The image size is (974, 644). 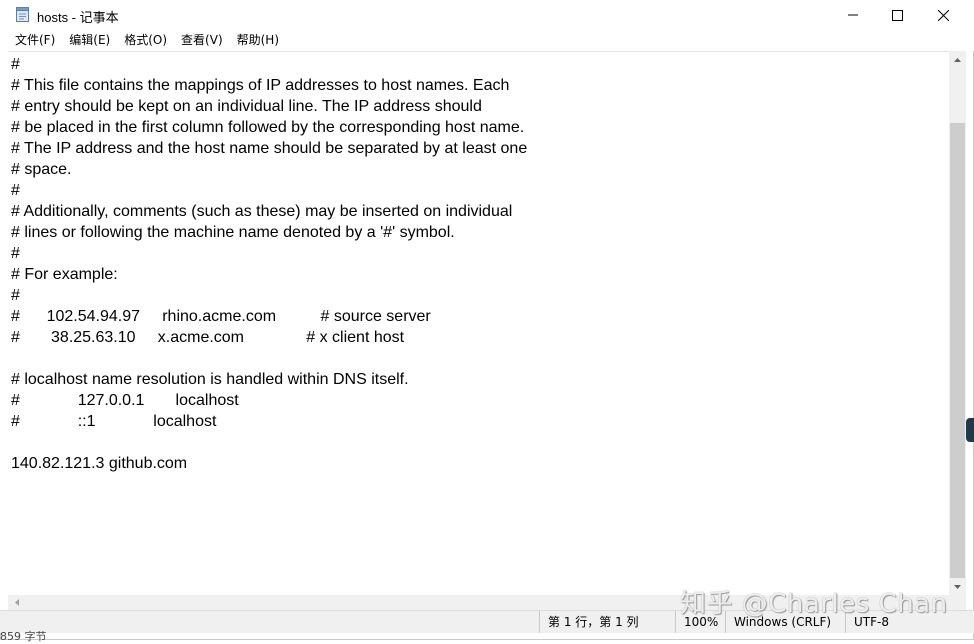 What do you see at coordinates (207, 337) in the screenshot?
I see `editor-line: # 38.25.63.10 x.acme.com # x client host` at bounding box center [207, 337].